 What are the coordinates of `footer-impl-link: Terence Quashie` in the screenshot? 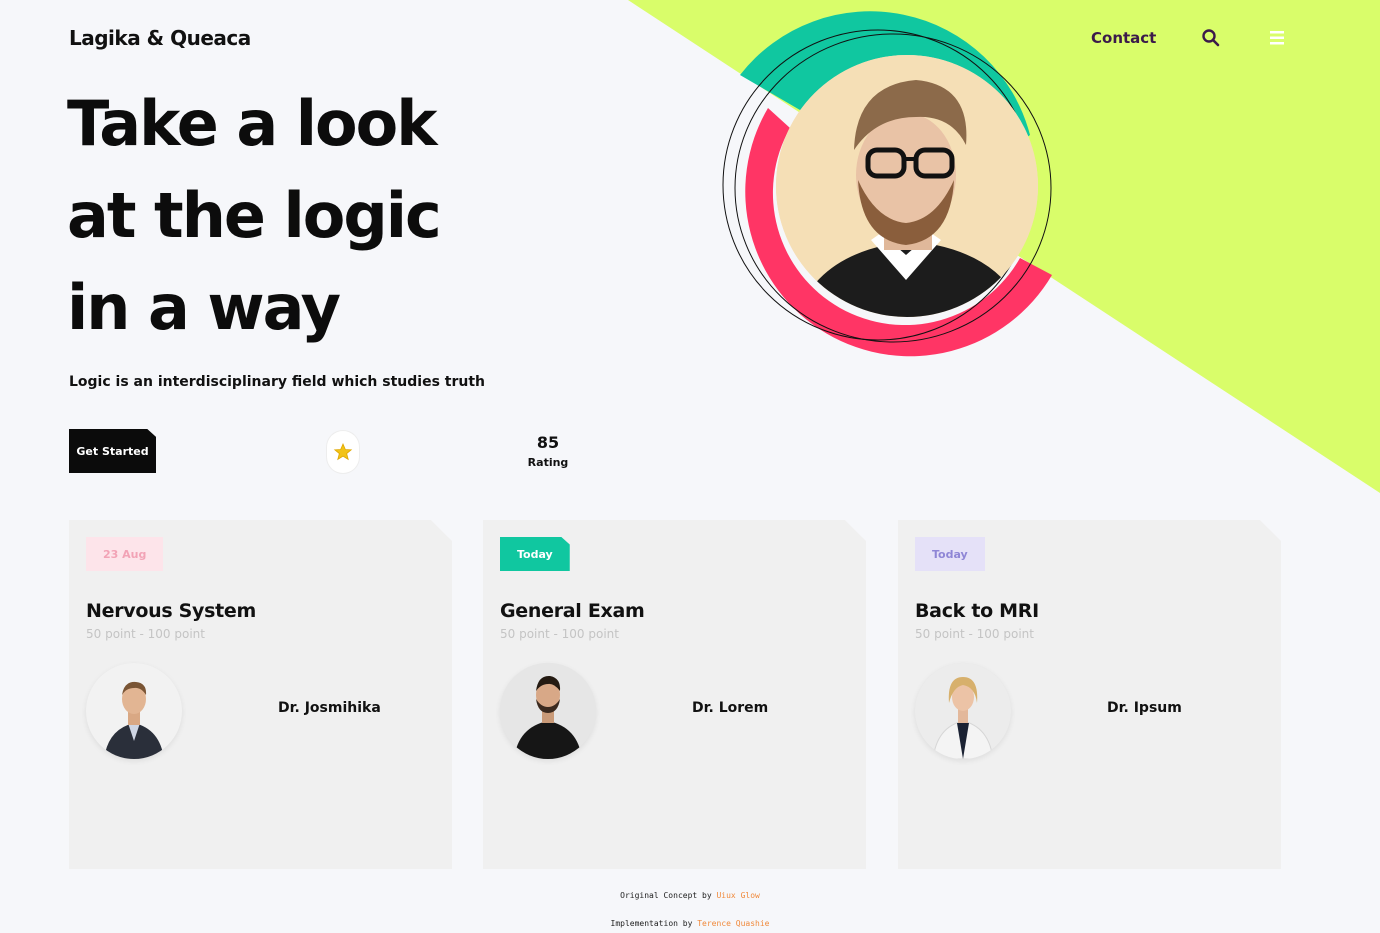 It's located at (733, 923).